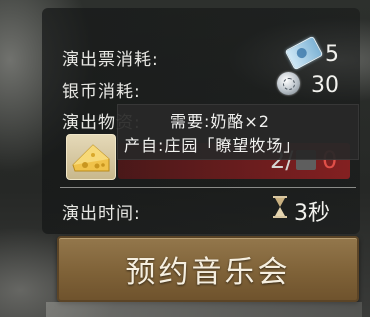  Describe the element at coordinates (110, 60) in the screenshot. I see `ticket-cost-label: 演出票消耗:` at that location.